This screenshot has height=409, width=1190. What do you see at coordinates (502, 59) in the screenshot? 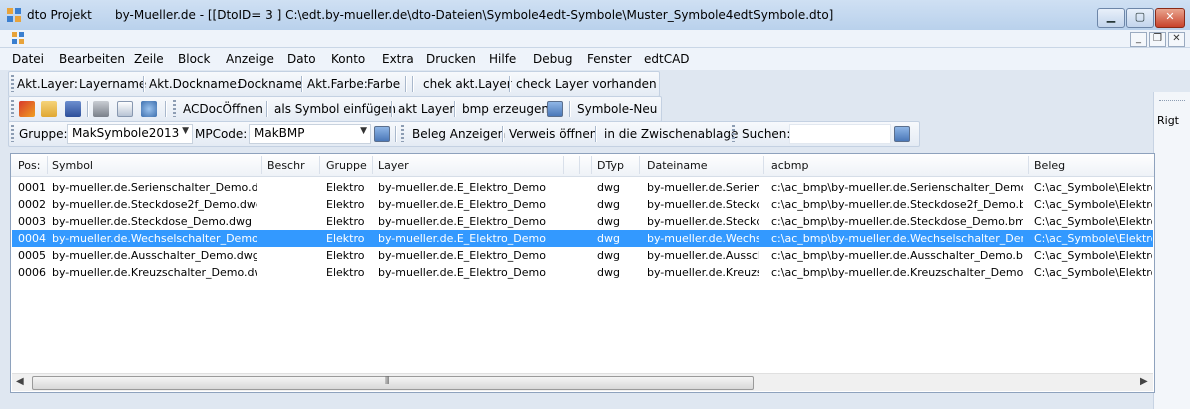
I see `menu-hilfe: Hilfe` at bounding box center [502, 59].